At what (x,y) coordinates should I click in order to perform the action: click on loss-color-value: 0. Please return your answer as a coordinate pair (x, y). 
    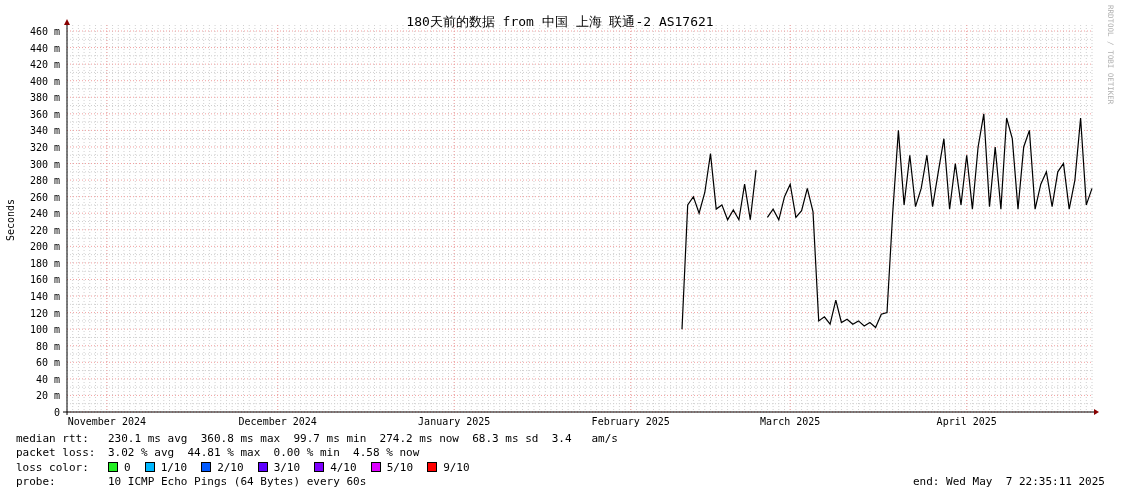
    Looking at the image, I should click on (127, 467).